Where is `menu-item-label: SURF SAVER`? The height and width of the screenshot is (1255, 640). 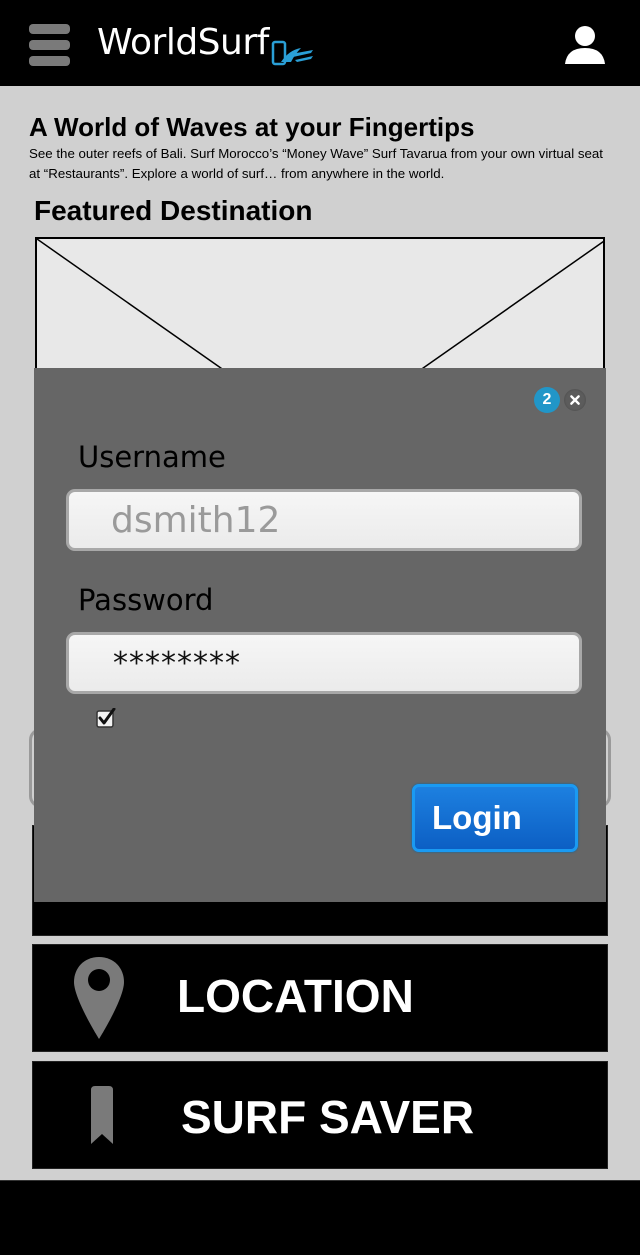 menu-item-label: SURF SAVER is located at coordinates (328, 1117).